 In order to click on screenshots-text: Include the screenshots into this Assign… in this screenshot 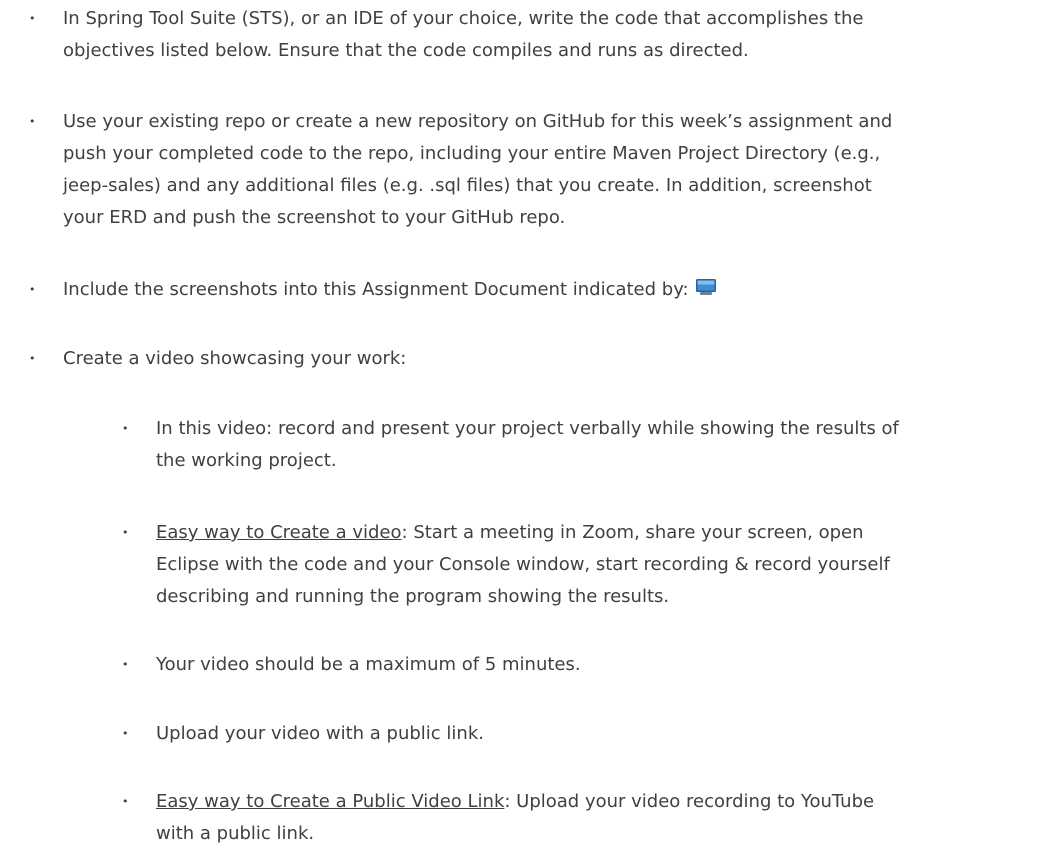, I will do `click(376, 289)`.